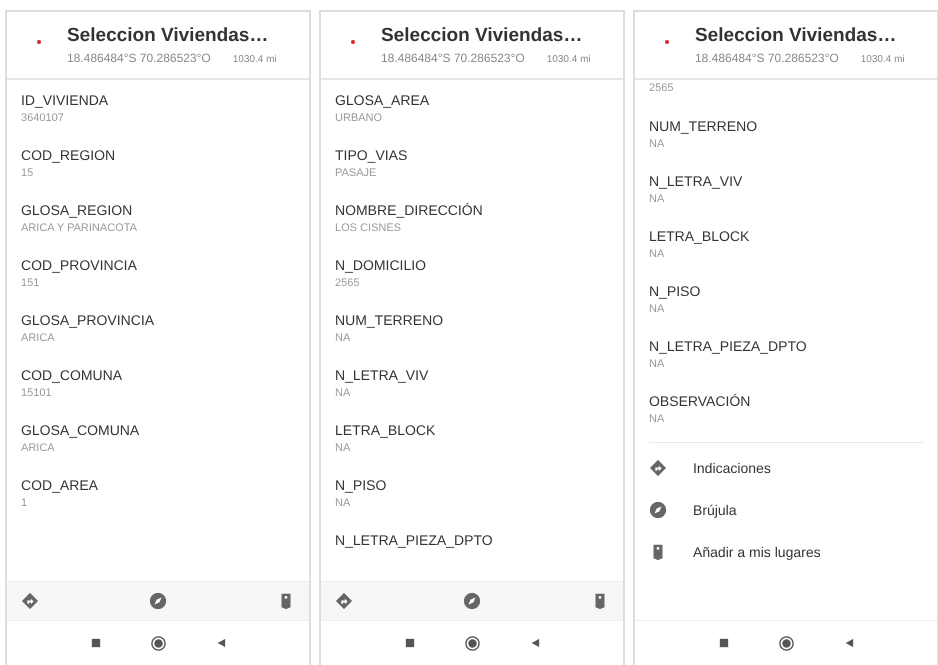  I want to click on field-label: COD_COMUNA, so click(72, 375).